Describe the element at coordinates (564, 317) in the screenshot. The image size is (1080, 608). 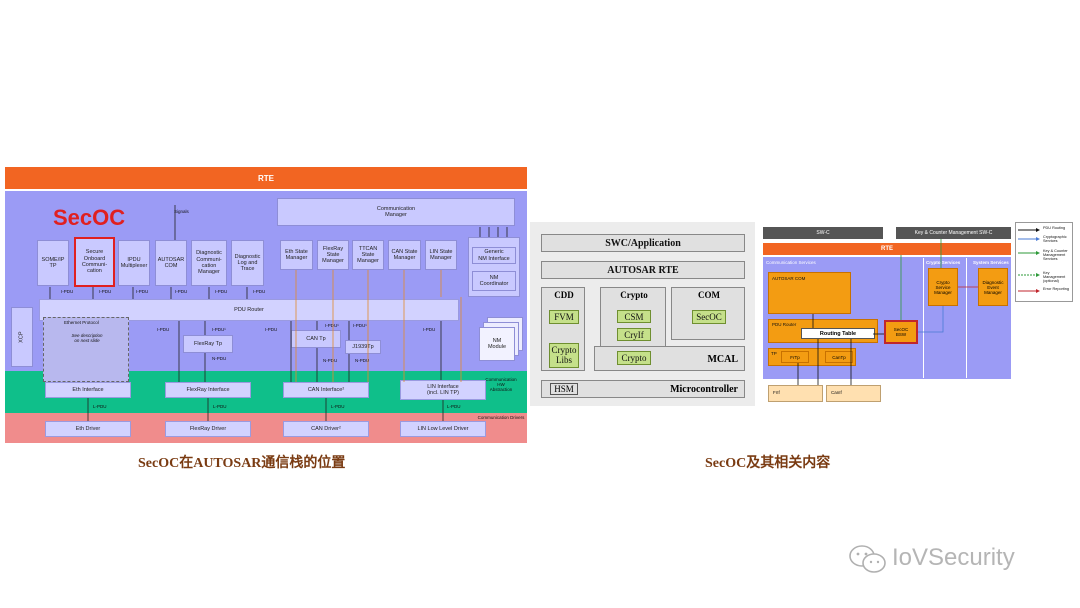
I see `fvm: FVM` at that location.